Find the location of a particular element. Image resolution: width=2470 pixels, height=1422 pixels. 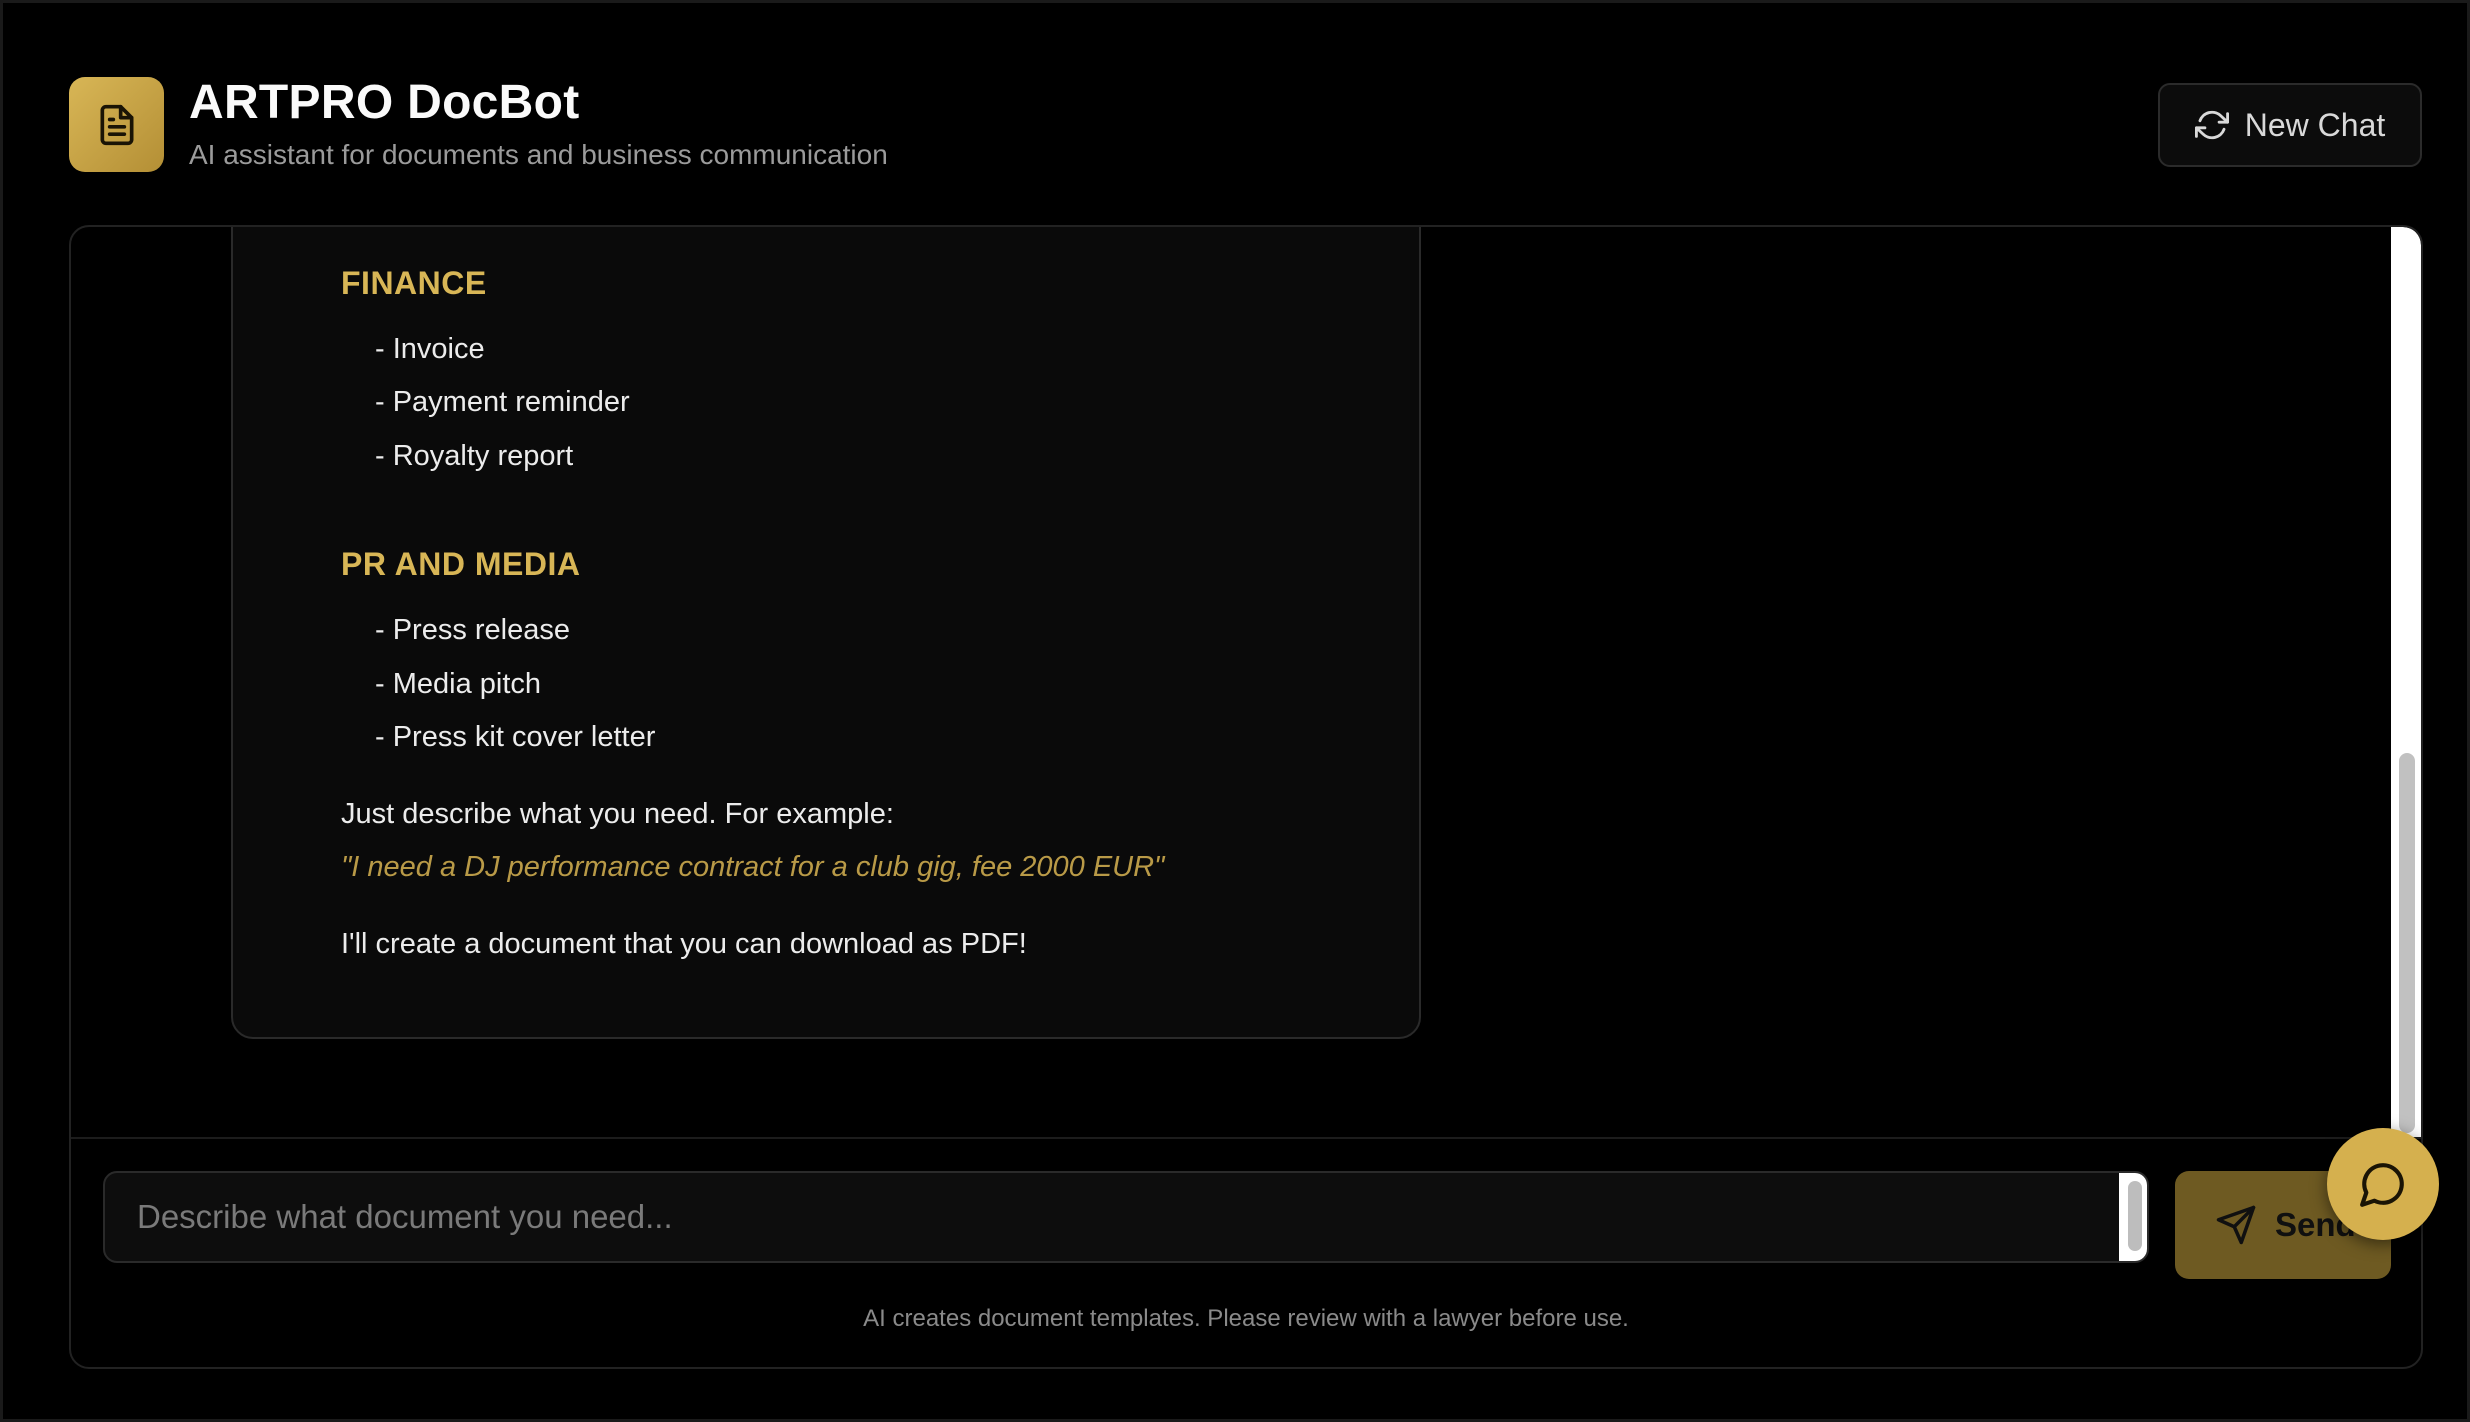

app-logo is located at coordinates (116, 124).